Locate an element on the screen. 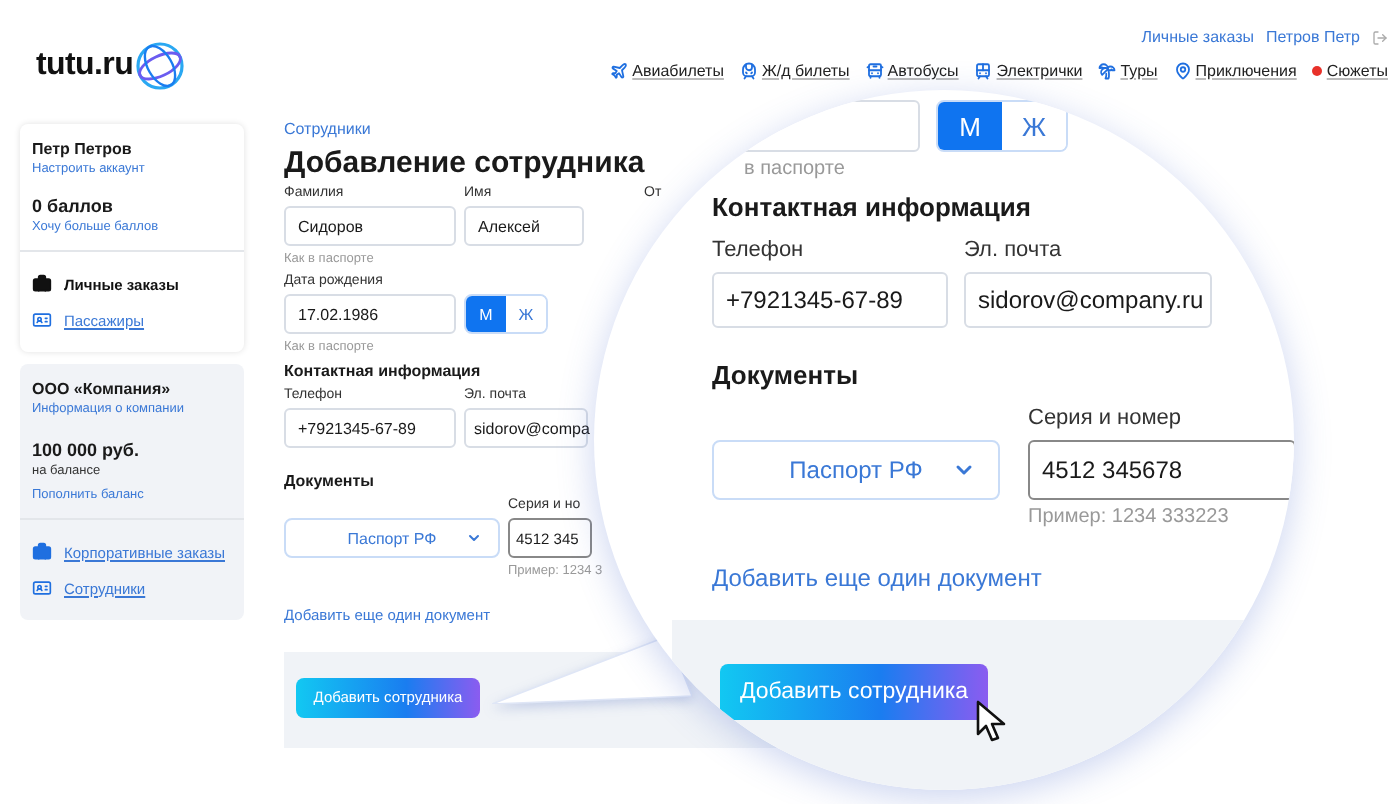 This screenshot has height=804, width=1400. email-field: sidorov@compa is located at coordinates (526, 428).